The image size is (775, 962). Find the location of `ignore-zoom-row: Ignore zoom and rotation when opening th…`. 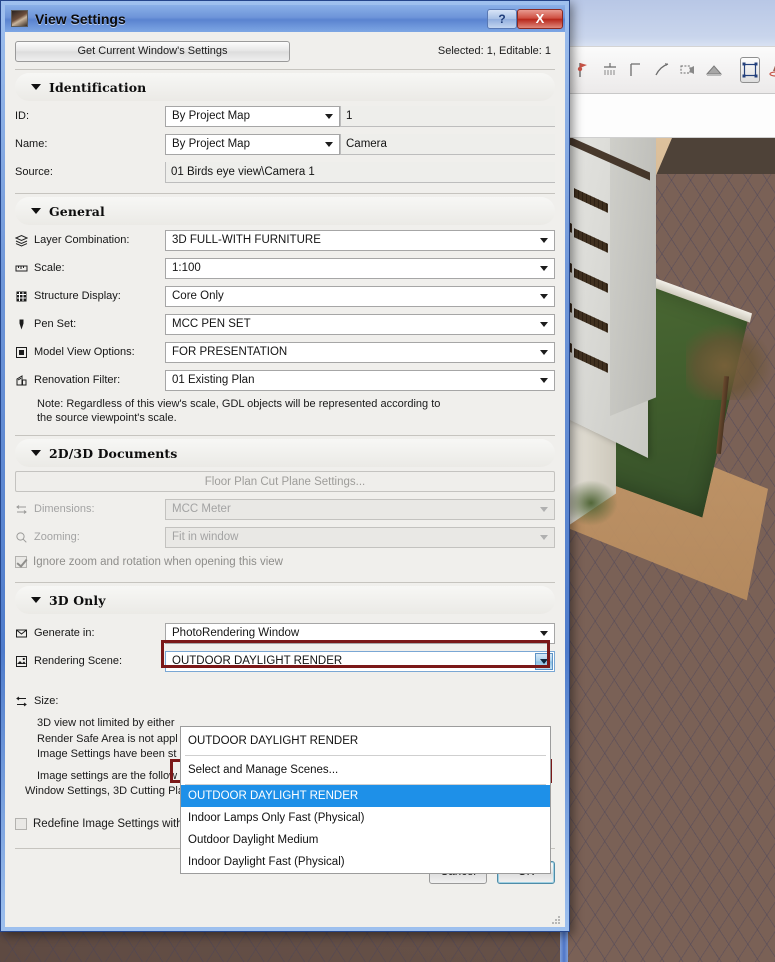

ignore-zoom-row: Ignore zoom and rotation when opening th… is located at coordinates (285, 562).